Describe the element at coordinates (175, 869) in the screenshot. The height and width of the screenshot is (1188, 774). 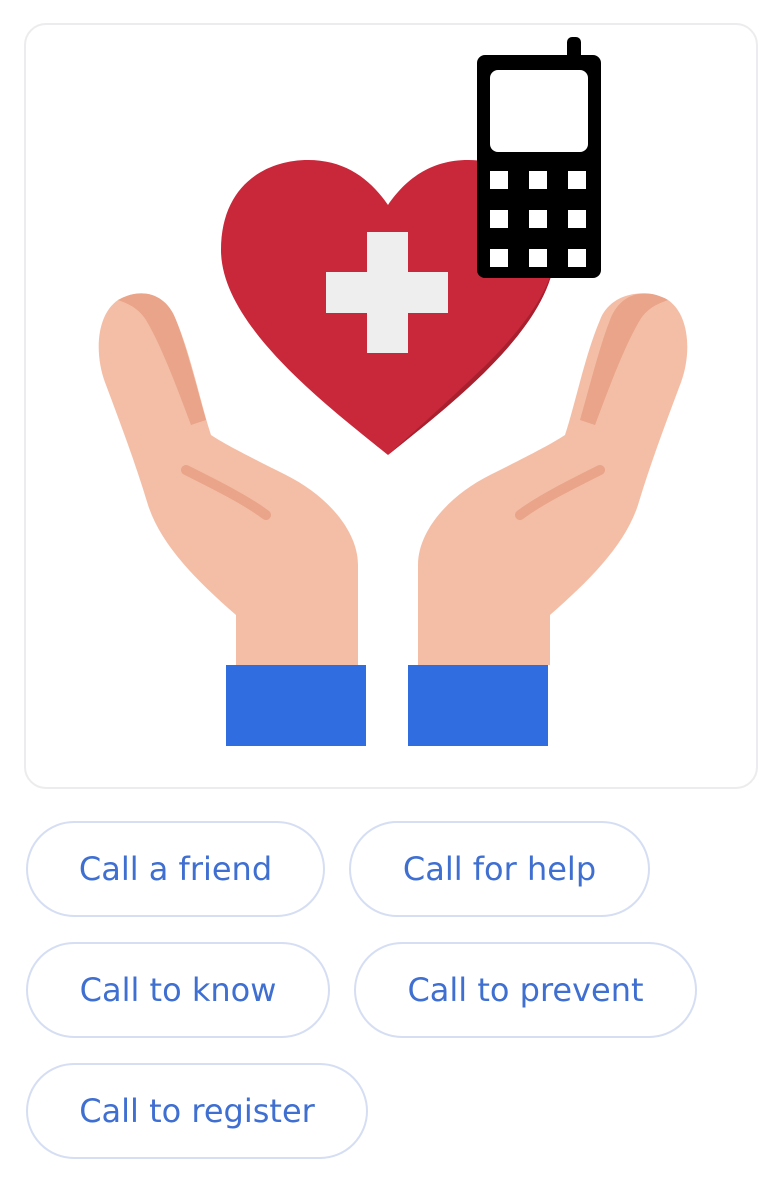
I see `call-a-friend-chip: Call a friend` at that location.